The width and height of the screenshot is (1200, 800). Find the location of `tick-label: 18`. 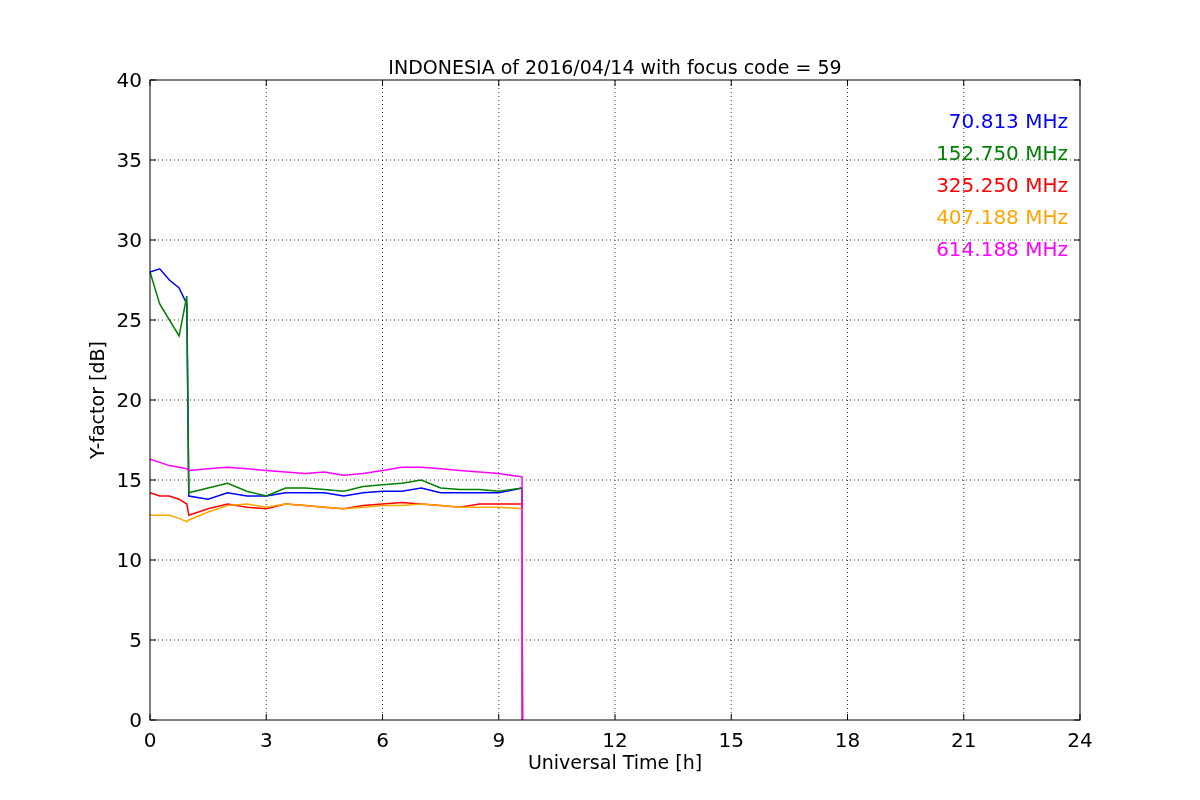

tick-label: 18 is located at coordinates (847, 740).